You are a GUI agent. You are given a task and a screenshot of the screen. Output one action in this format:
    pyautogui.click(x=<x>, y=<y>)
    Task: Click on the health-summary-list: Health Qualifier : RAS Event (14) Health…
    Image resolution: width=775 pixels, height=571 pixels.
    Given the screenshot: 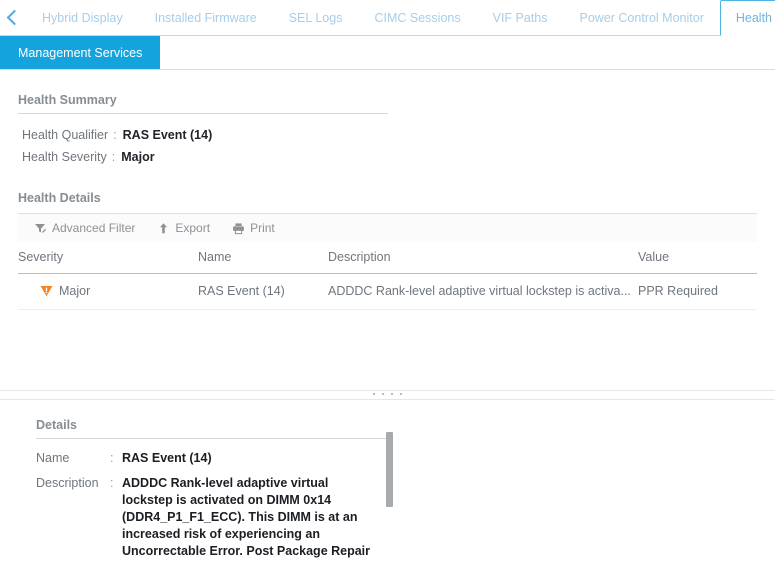 What is the action you would take?
    pyautogui.click(x=387, y=146)
    